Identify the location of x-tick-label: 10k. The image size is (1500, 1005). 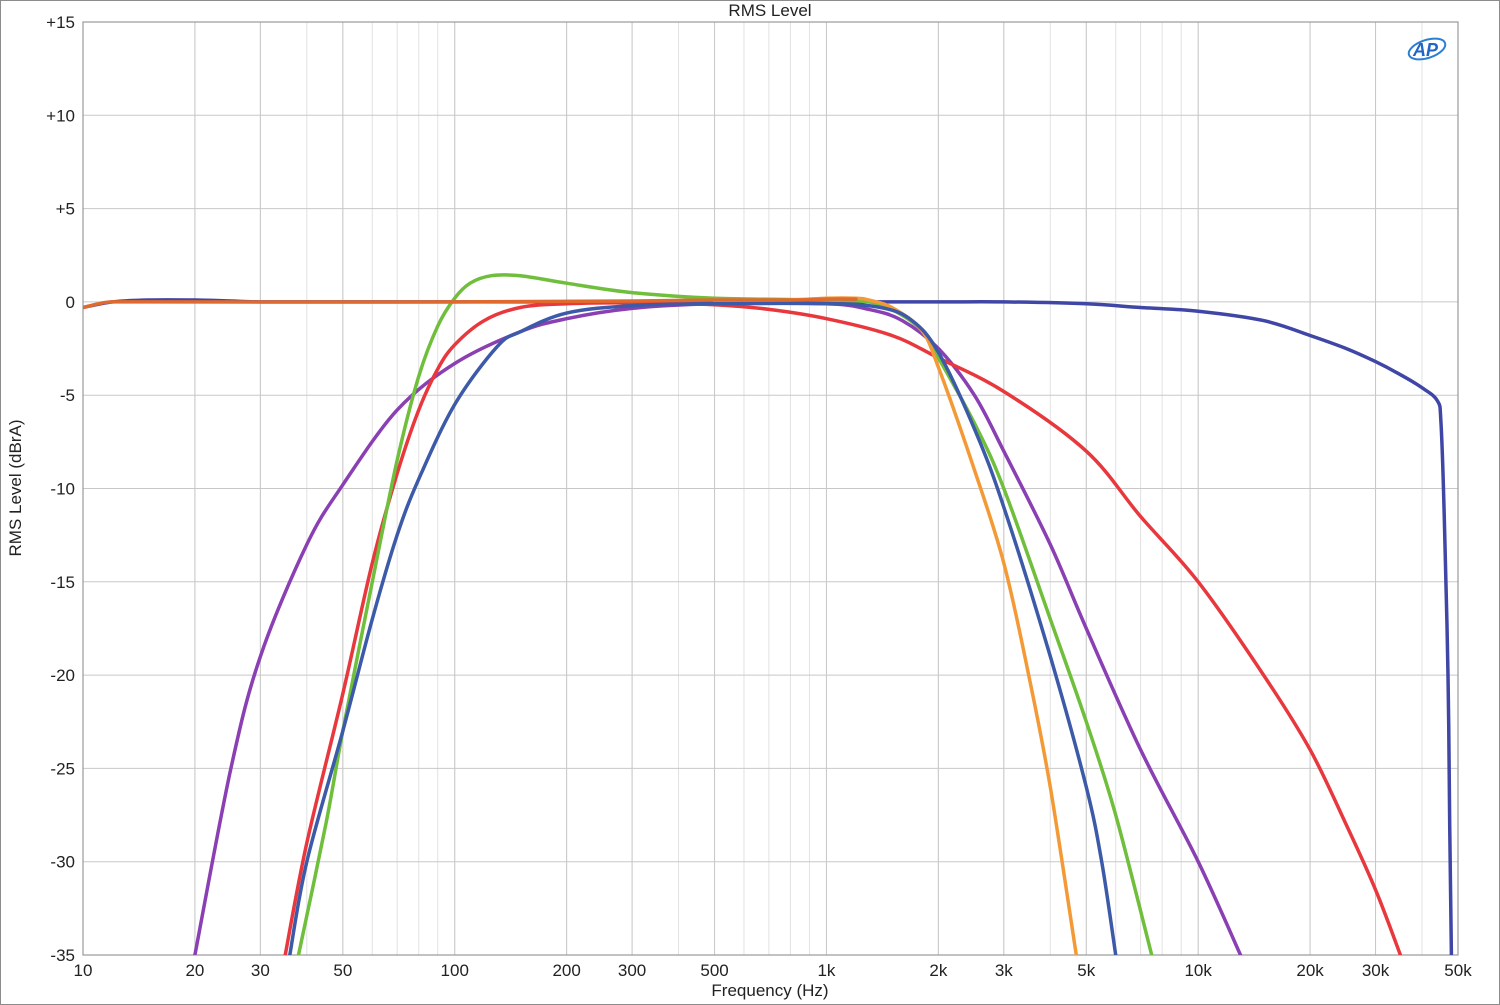
(1198, 970).